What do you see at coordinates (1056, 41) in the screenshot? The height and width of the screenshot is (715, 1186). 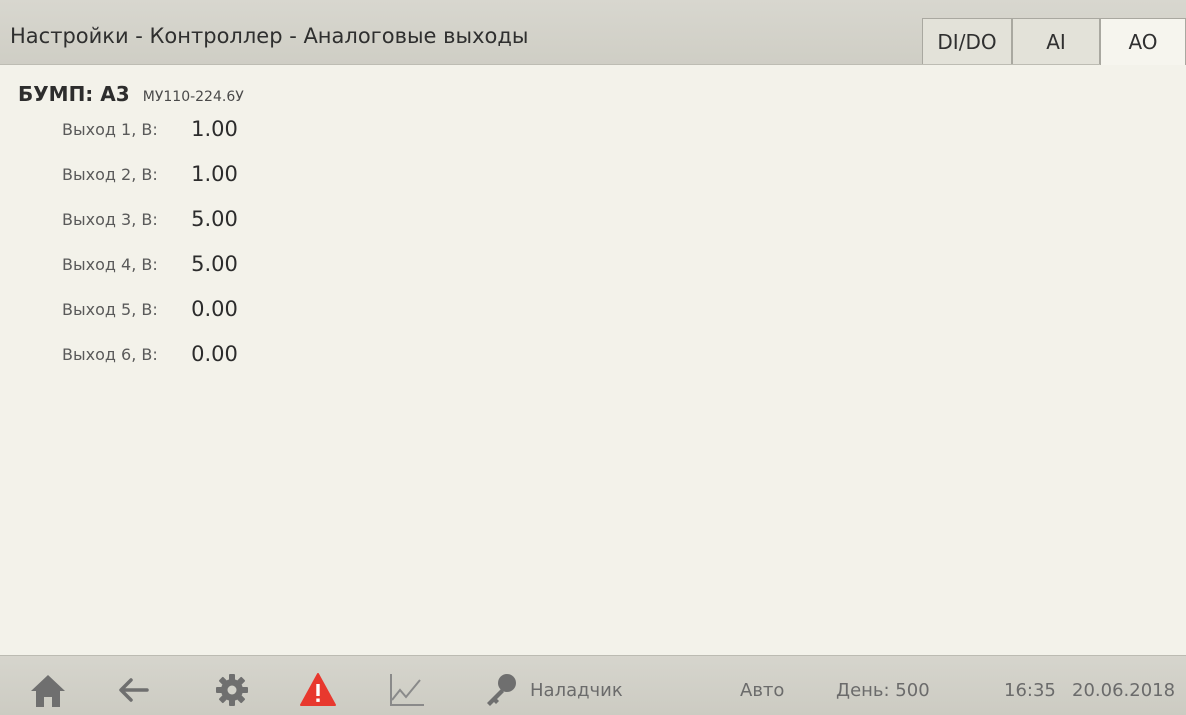 I see `tab-ai: AI` at bounding box center [1056, 41].